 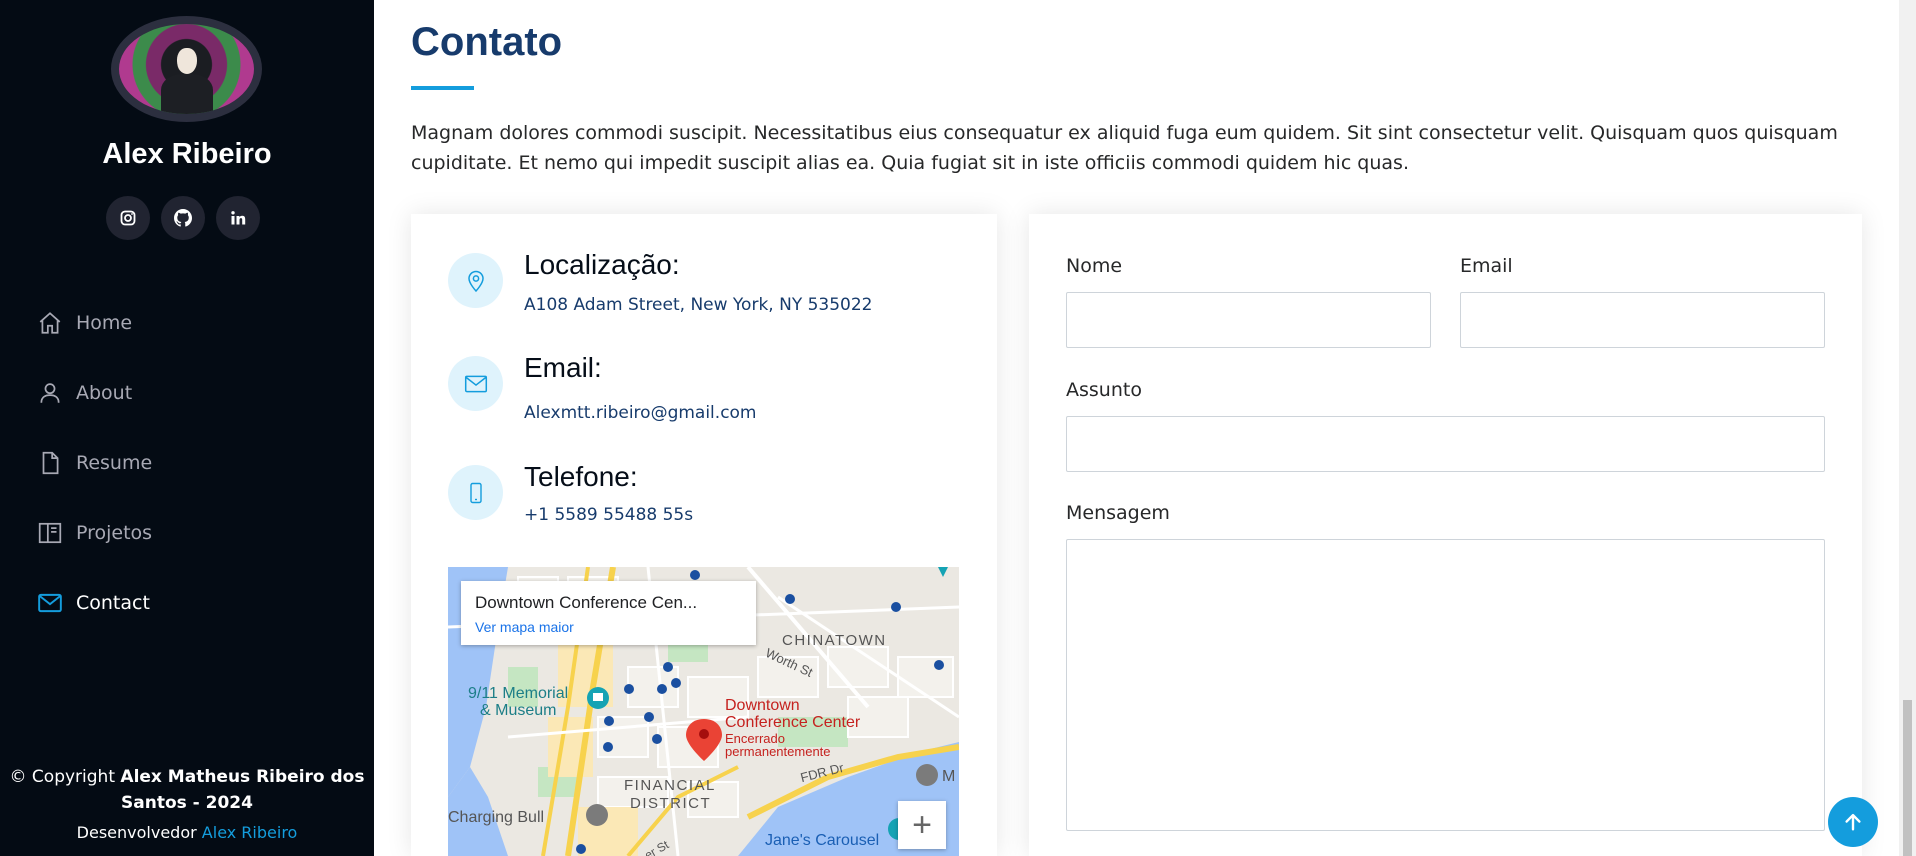 I want to click on scrollbar-thumb, so click(x=1907, y=778).